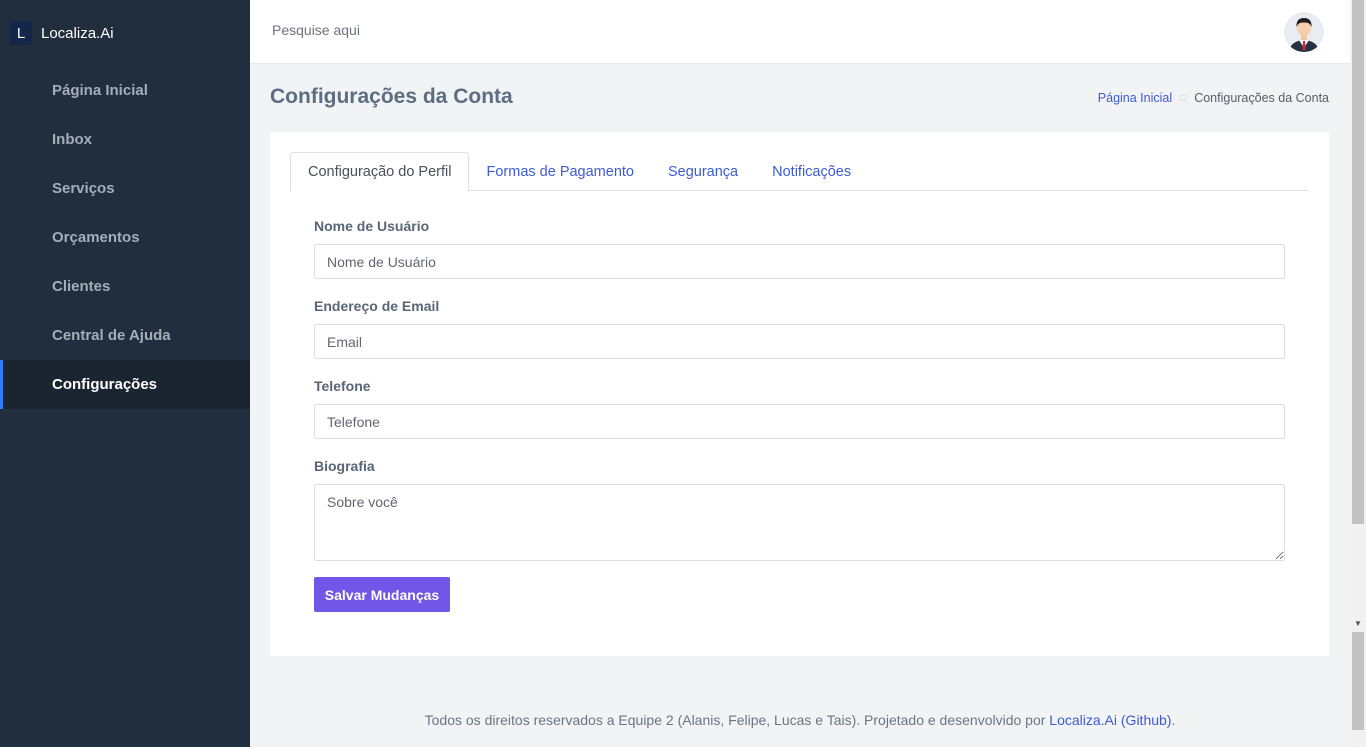 The width and height of the screenshot is (1366, 747). Describe the element at coordinates (560, 171) in the screenshot. I see `tab-formas-de-pagamento: Formas de Pagamento` at that location.